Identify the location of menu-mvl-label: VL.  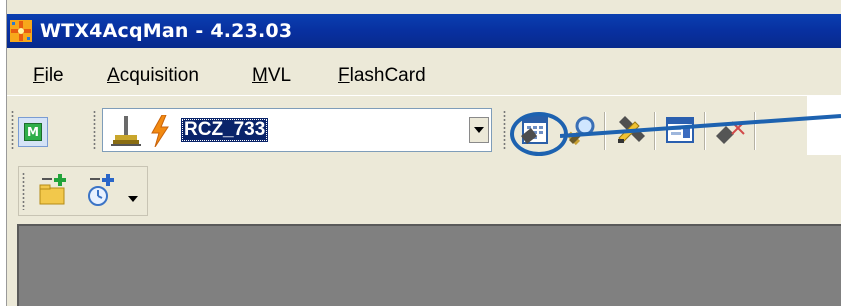
(279, 75).